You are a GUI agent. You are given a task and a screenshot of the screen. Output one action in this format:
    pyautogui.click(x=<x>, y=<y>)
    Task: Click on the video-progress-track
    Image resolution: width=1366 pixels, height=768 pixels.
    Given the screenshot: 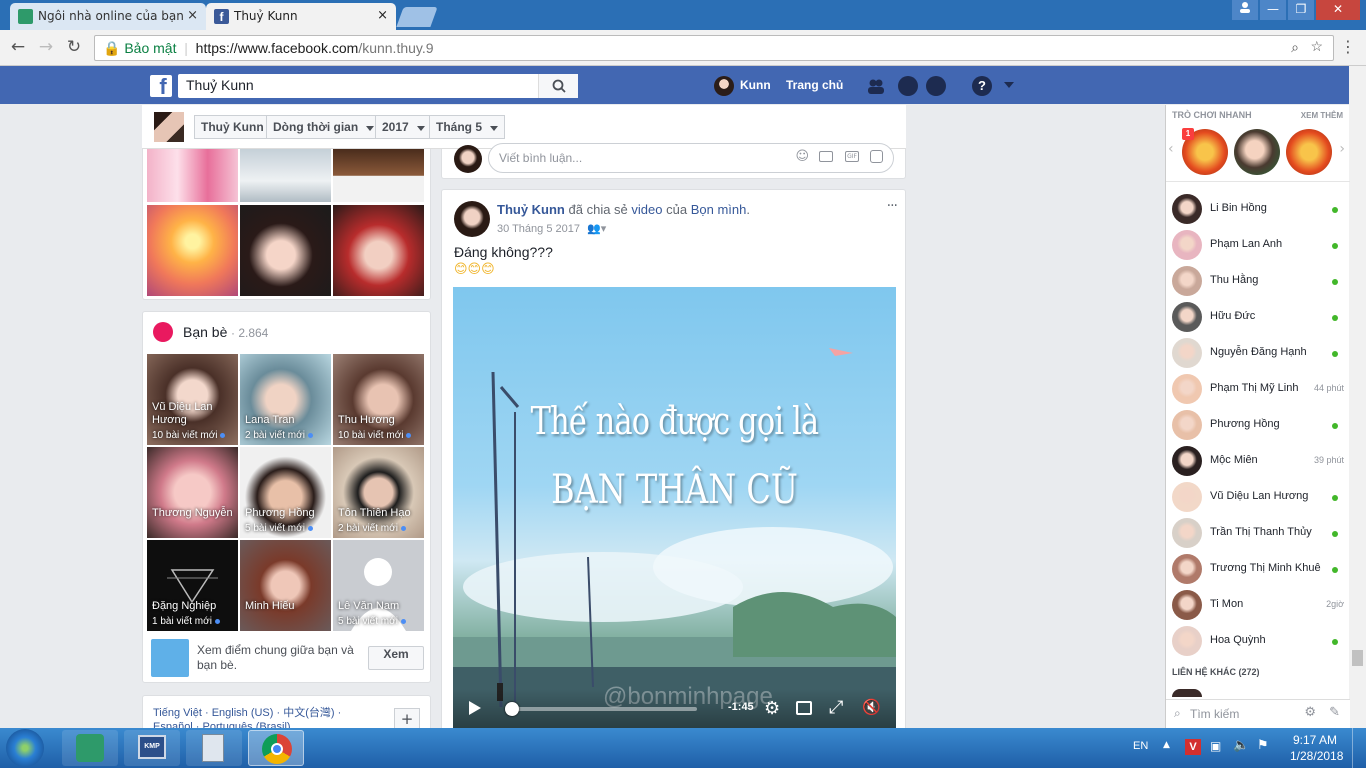 What is the action you would take?
    pyautogui.click(x=601, y=709)
    